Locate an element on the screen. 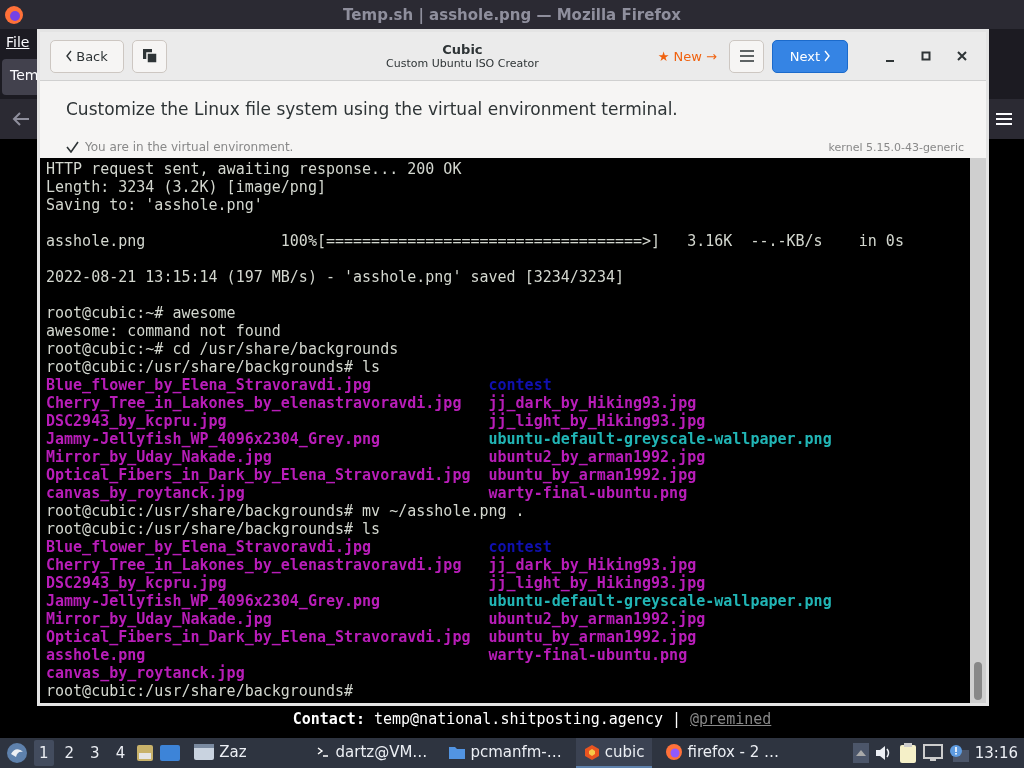 The width and height of the screenshot is (1024, 768). minimize-icon is located at coordinates (890, 61).